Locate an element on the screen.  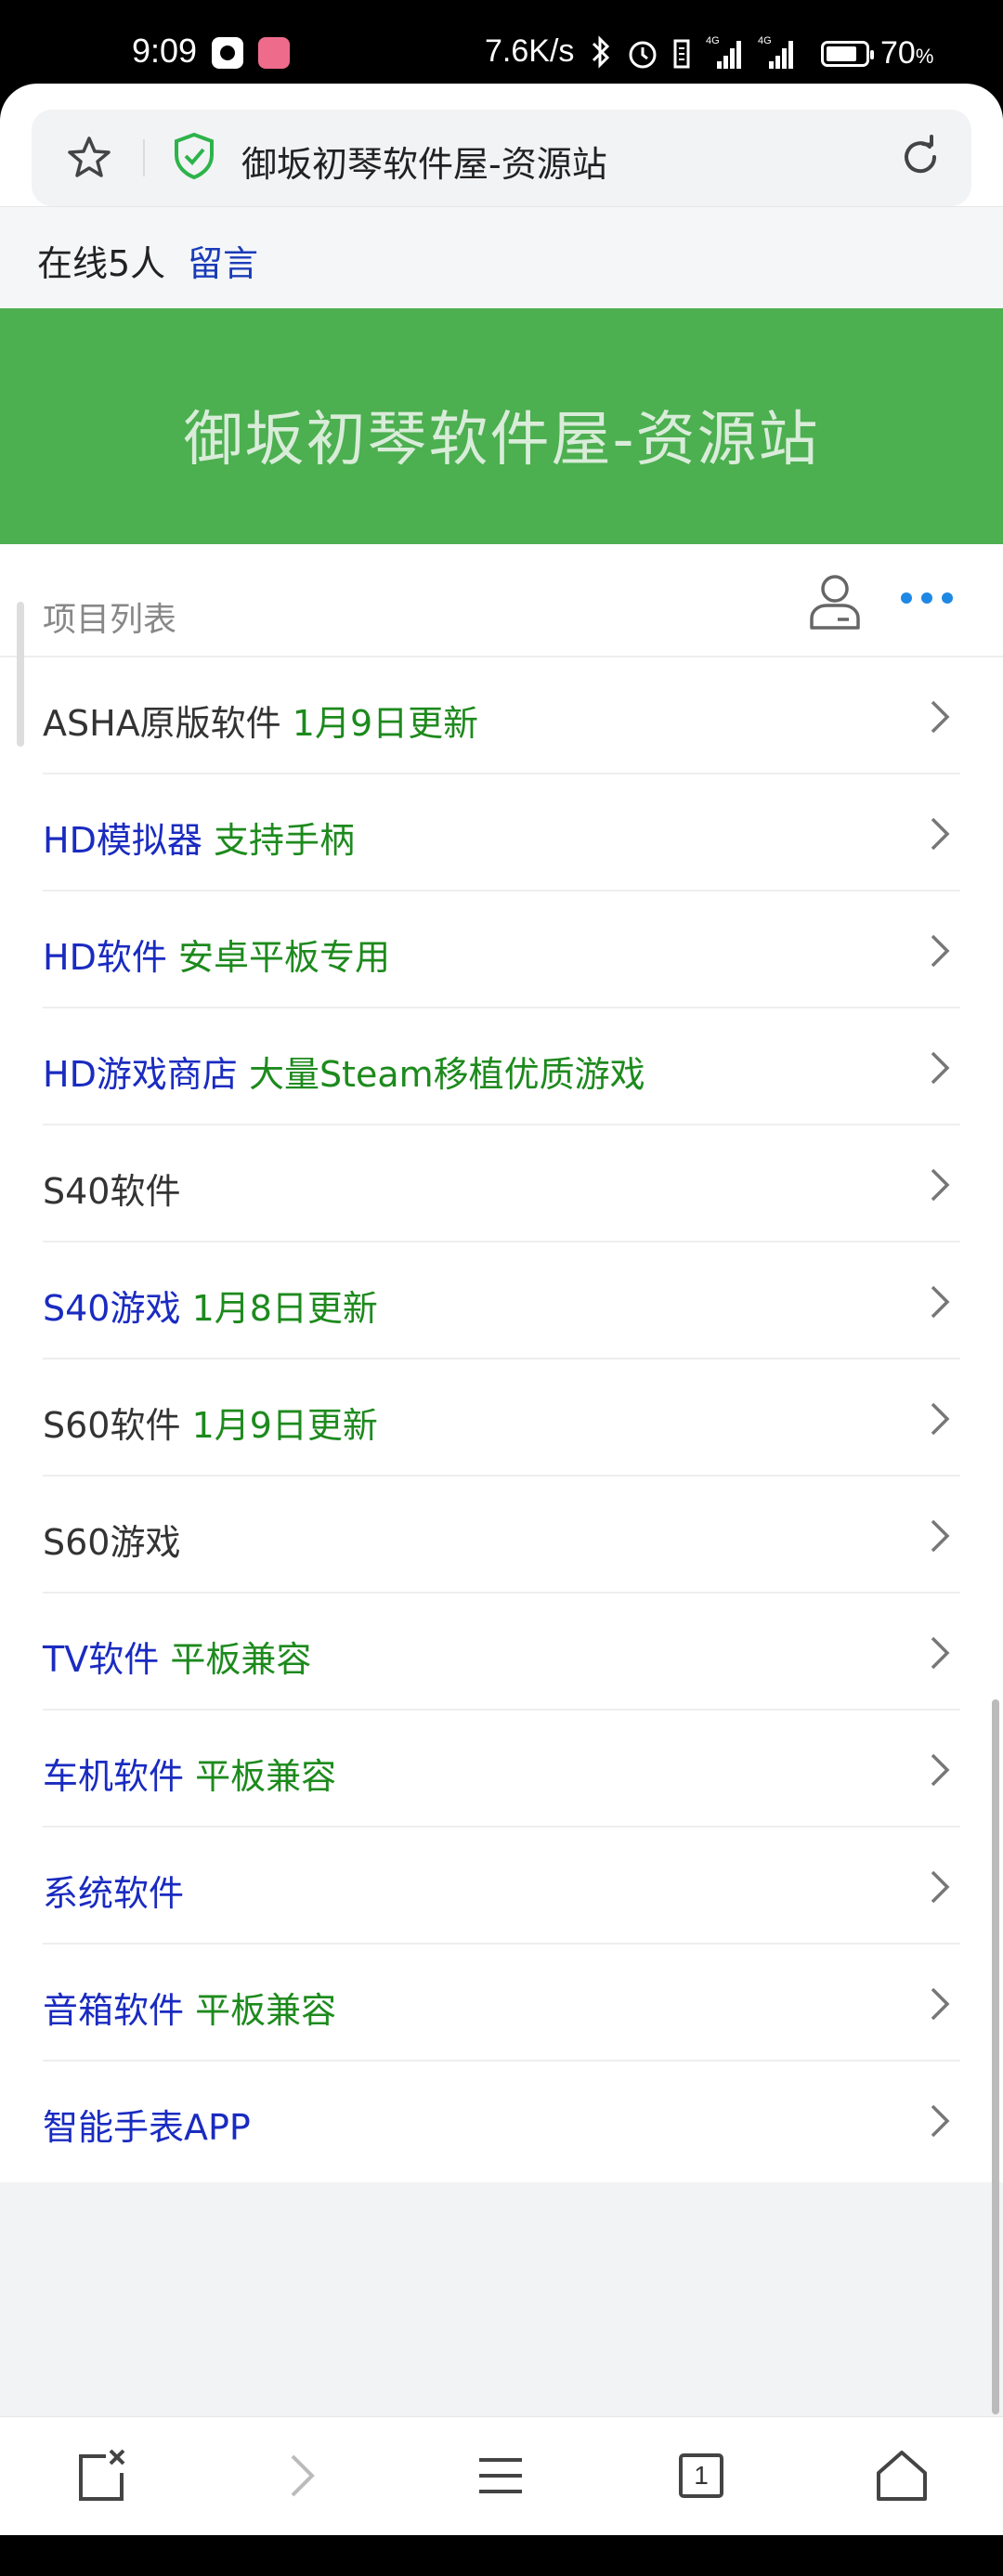
star-icon is located at coordinates (89, 158).